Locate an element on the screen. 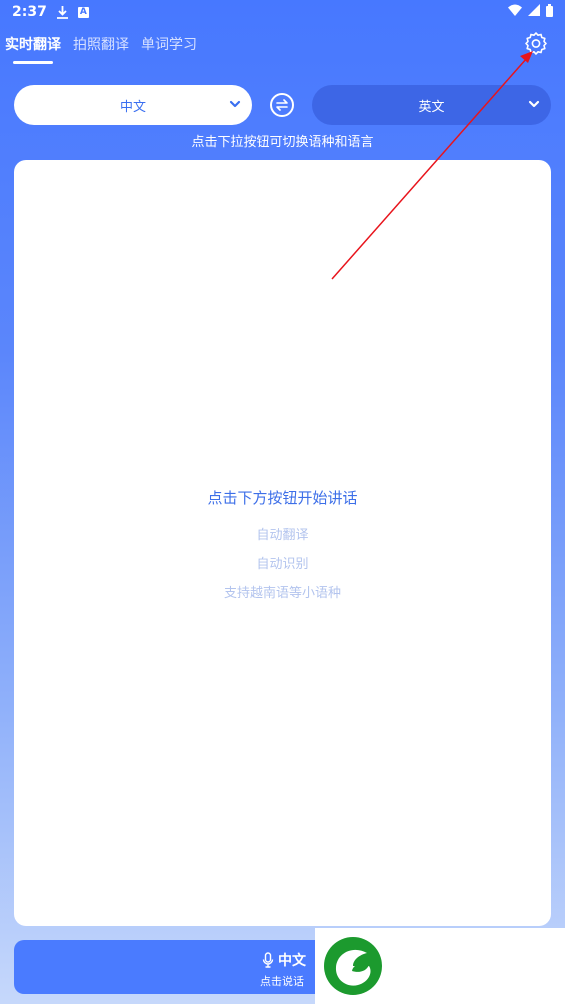 This screenshot has height=1004, width=565. swap-language-button is located at coordinates (282, 105).